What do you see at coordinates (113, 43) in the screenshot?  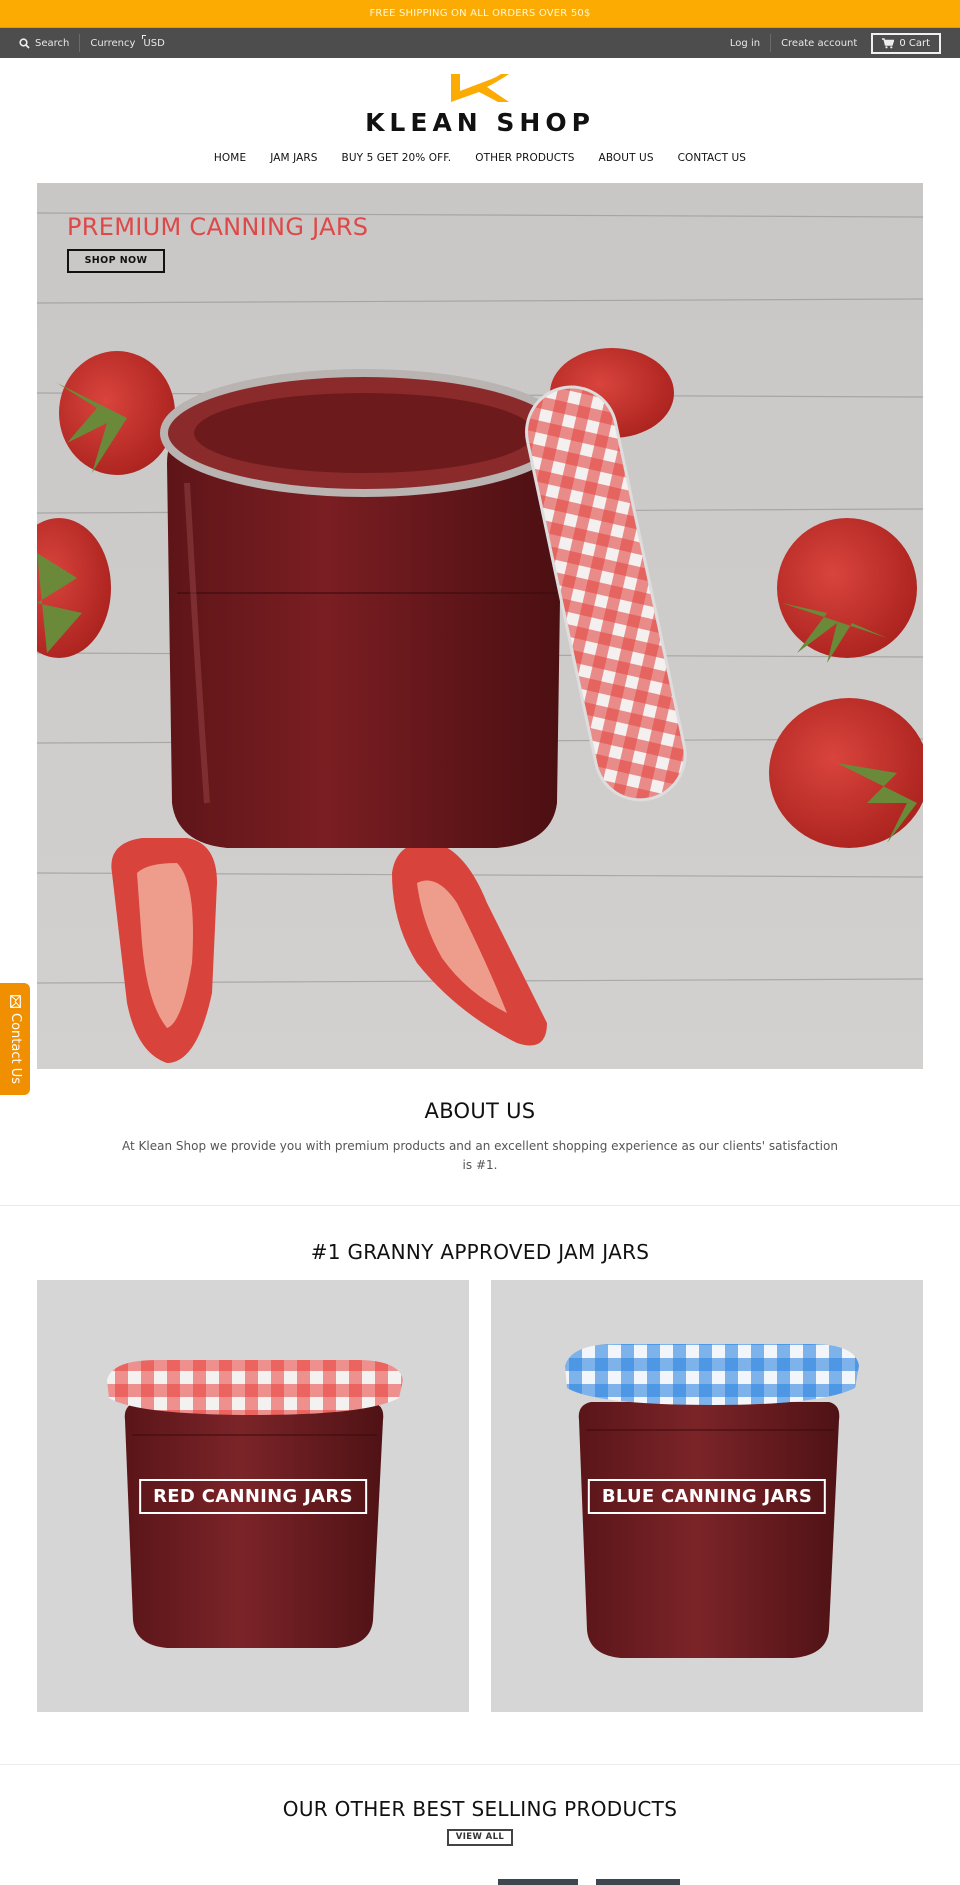 I see `currency-label: Currency` at bounding box center [113, 43].